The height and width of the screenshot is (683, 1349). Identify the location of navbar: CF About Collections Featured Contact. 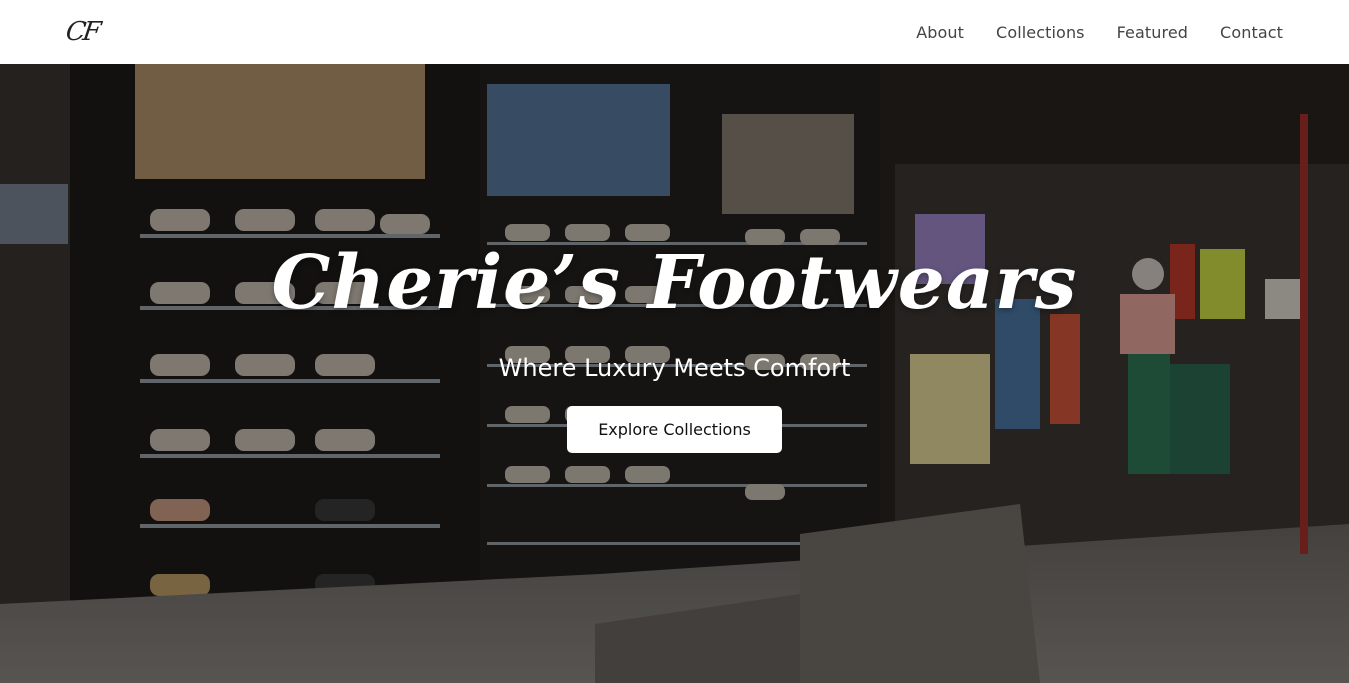
(674, 32).